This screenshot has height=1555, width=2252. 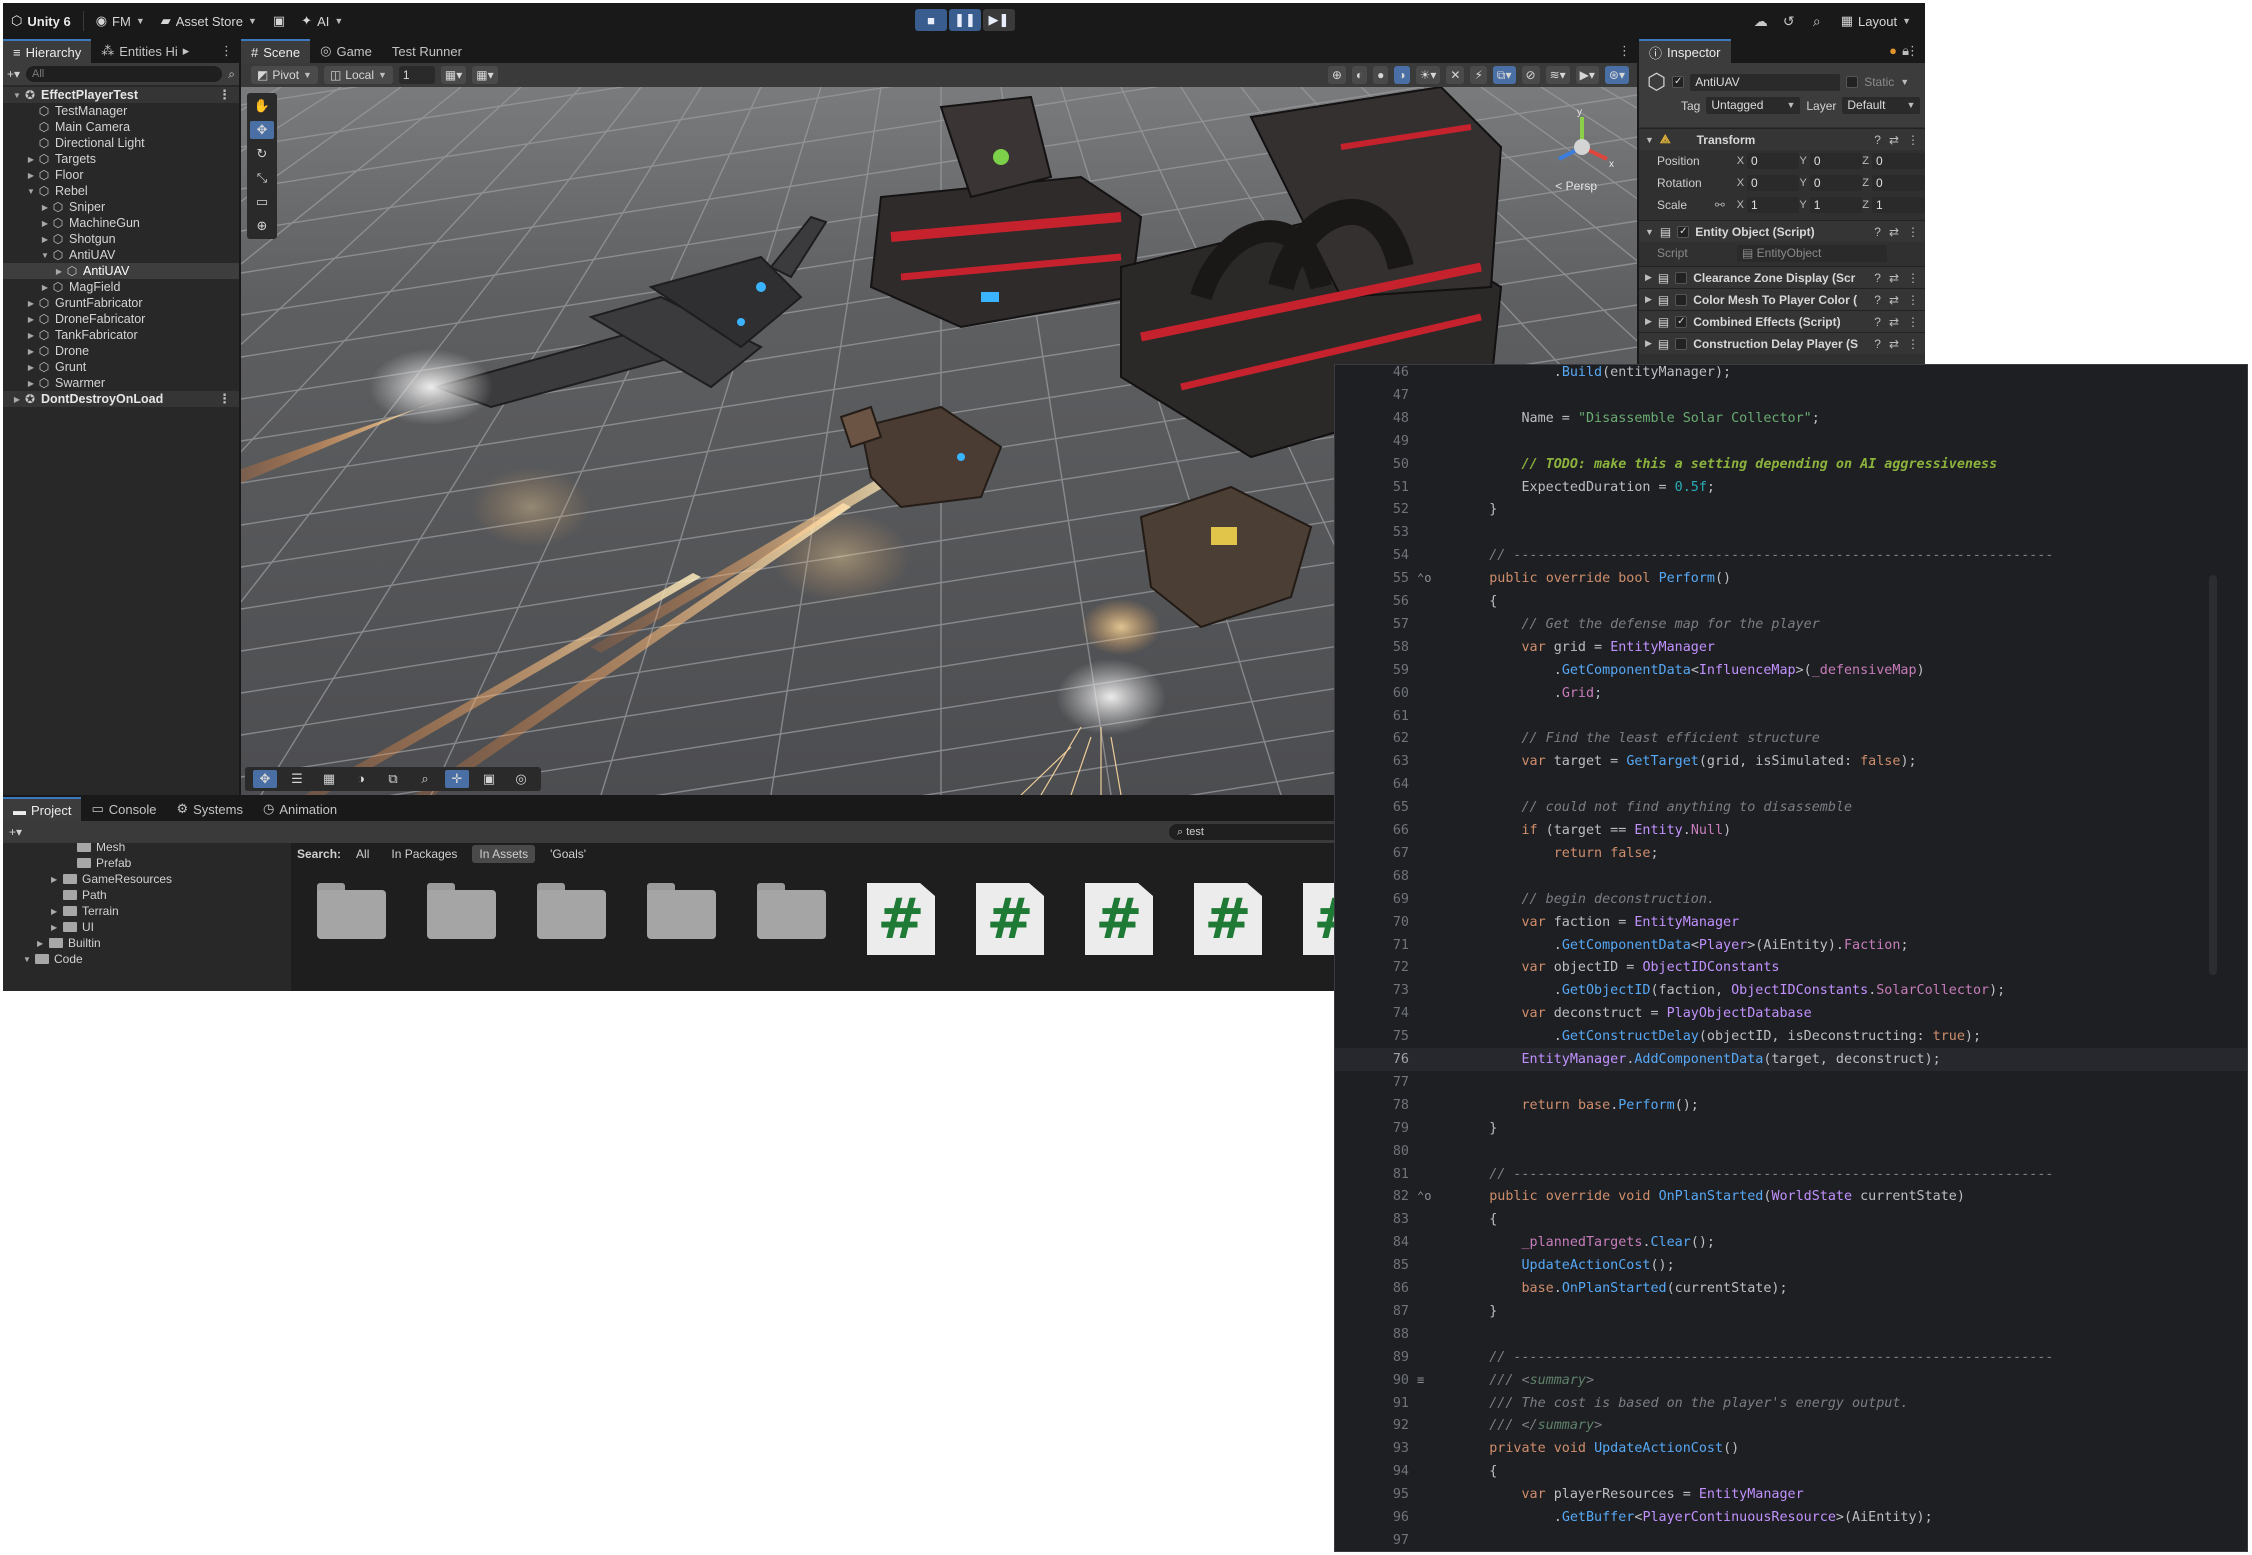 What do you see at coordinates (362, 854) in the screenshot?
I see `filter-all: All` at bounding box center [362, 854].